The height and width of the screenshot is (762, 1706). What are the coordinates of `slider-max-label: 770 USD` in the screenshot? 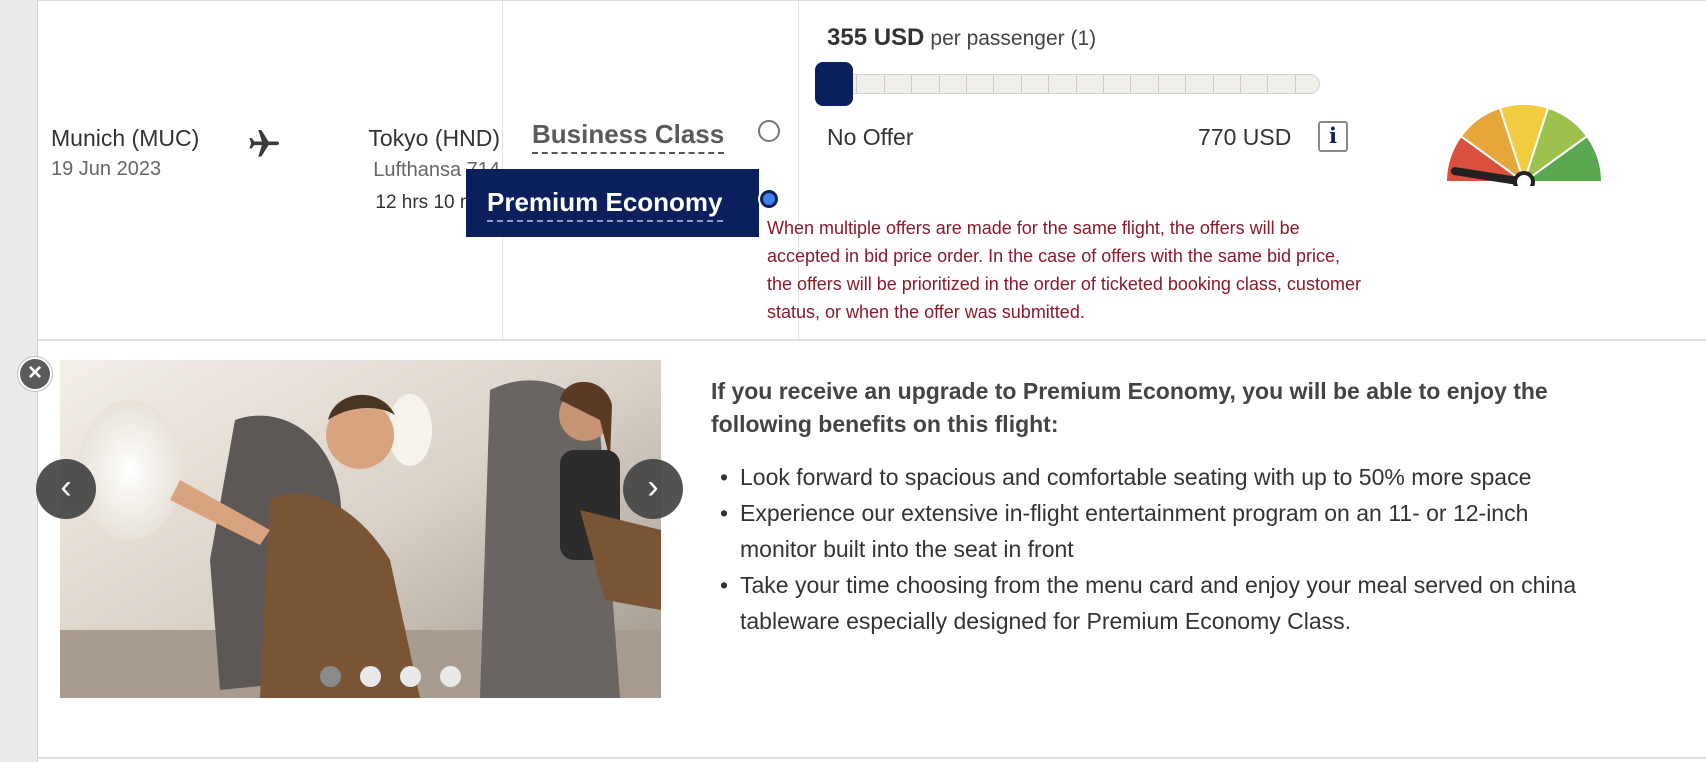 It's located at (1245, 137).